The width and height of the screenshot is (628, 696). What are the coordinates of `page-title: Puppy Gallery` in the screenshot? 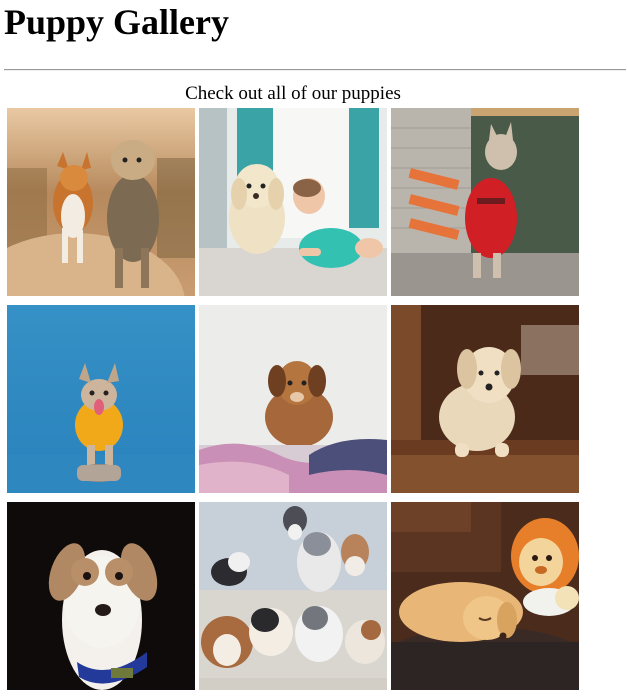 It's located at (117, 22).